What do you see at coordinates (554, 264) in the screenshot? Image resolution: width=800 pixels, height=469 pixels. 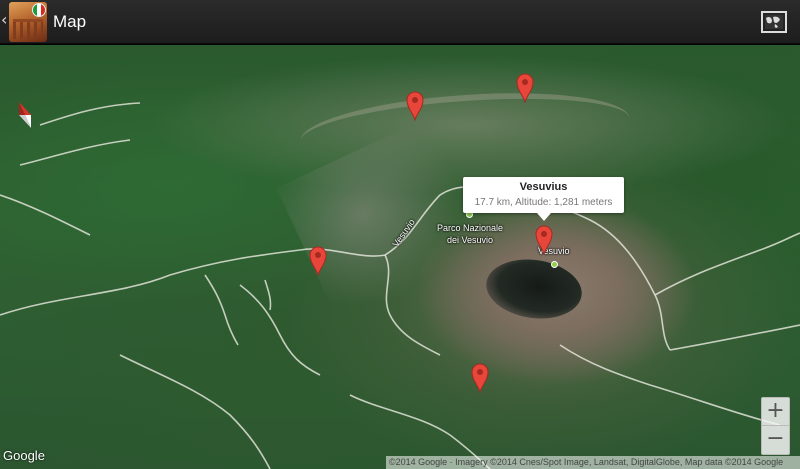 I see `crater-poi-dot` at bounding box center [554, 264].